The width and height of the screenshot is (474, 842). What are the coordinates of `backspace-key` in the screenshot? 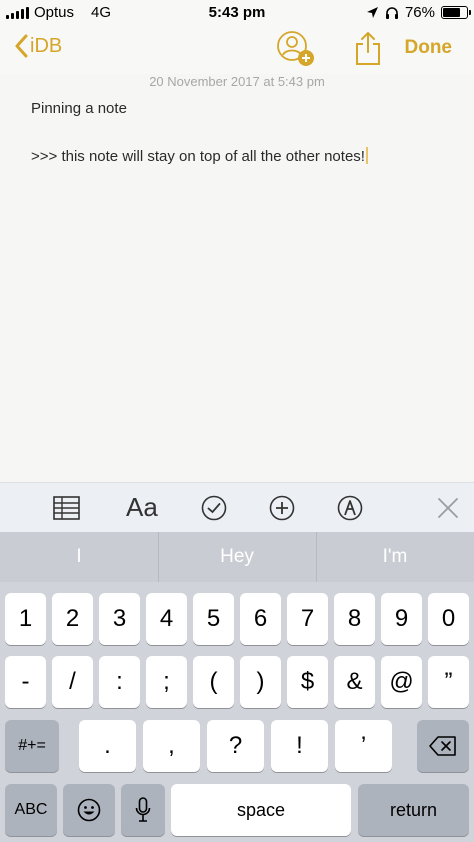 It's located at (443, 746).